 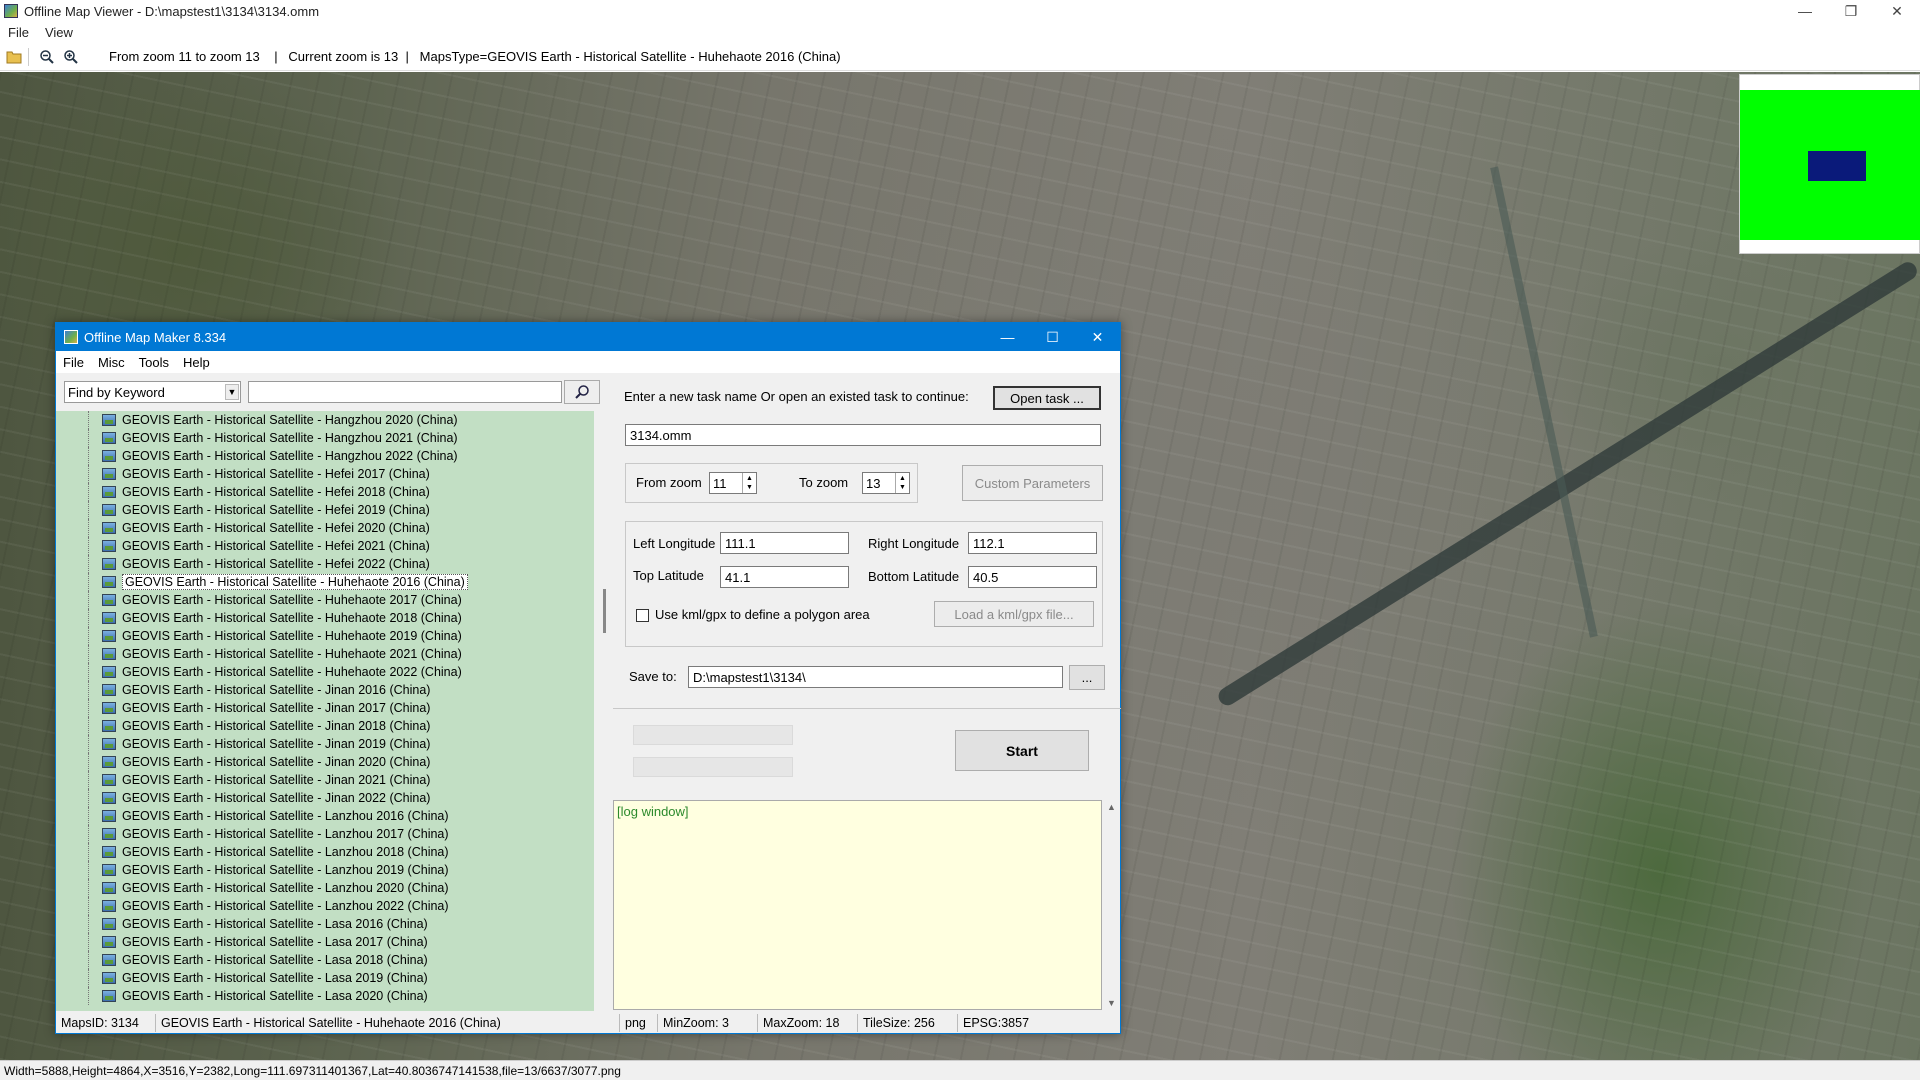 I want to click on menu-file: File, so click(x=18, y=32).